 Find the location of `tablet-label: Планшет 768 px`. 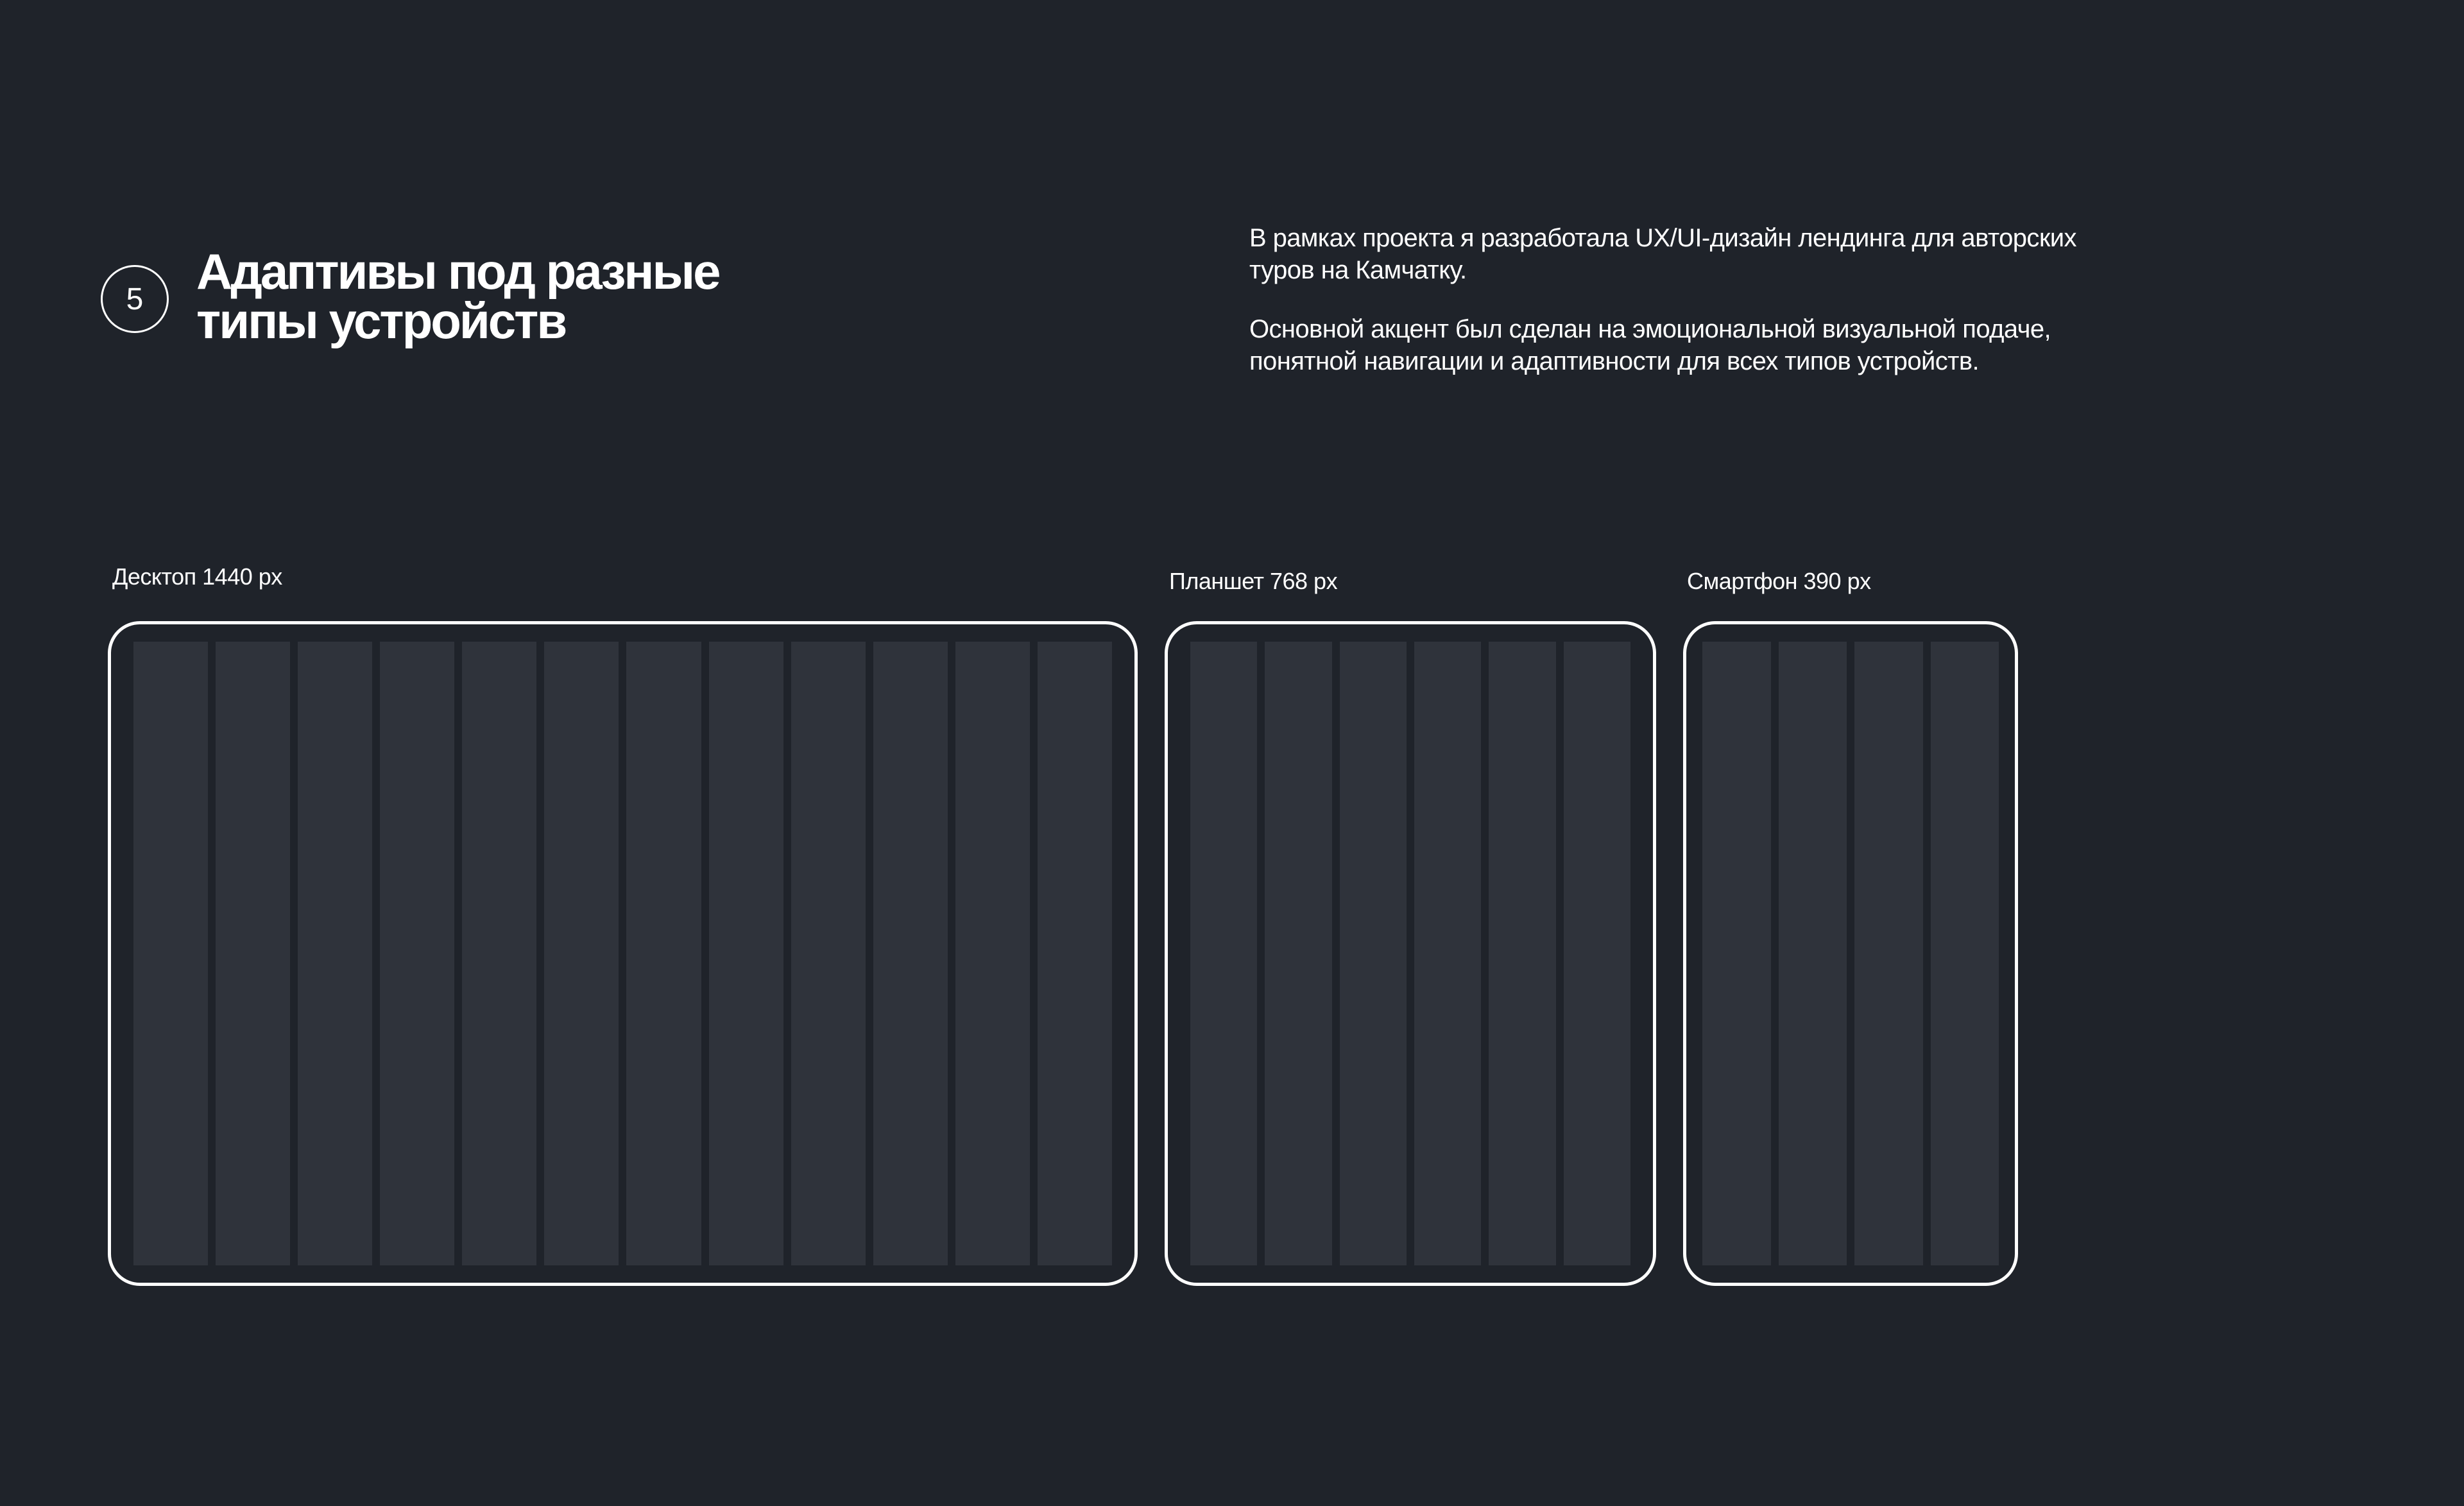

tablet-label: Планшет 768 px is located at coordinates (1254, 581).